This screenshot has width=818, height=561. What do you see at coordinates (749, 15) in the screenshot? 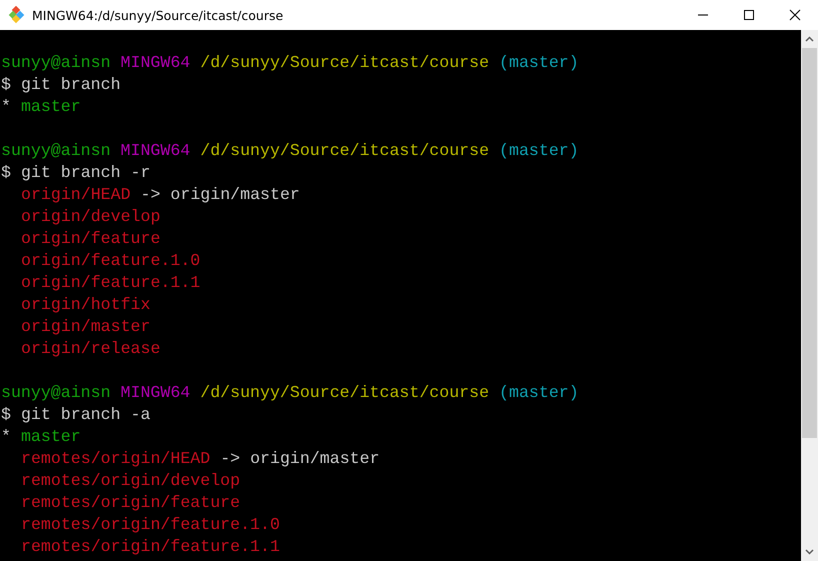
I see `maximize-icon` at bounding box center [749, 15].